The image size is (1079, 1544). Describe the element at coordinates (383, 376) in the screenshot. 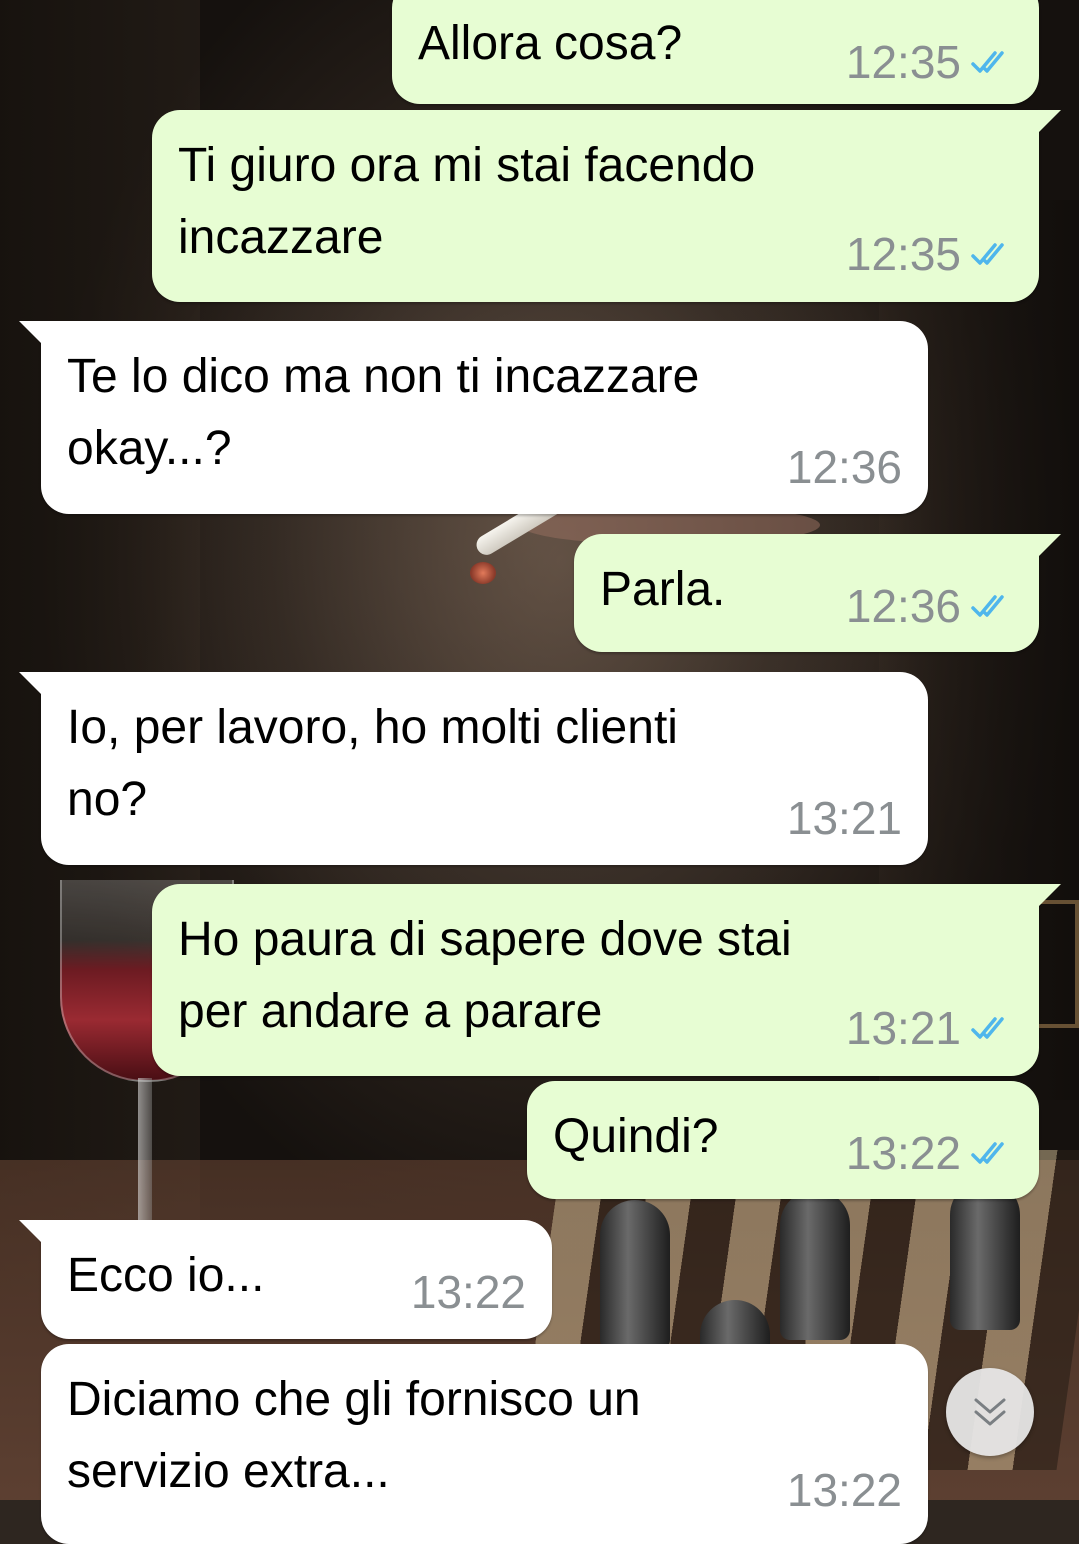

I see `message-text: Te lo dico ma non ti incazzare` at that location.